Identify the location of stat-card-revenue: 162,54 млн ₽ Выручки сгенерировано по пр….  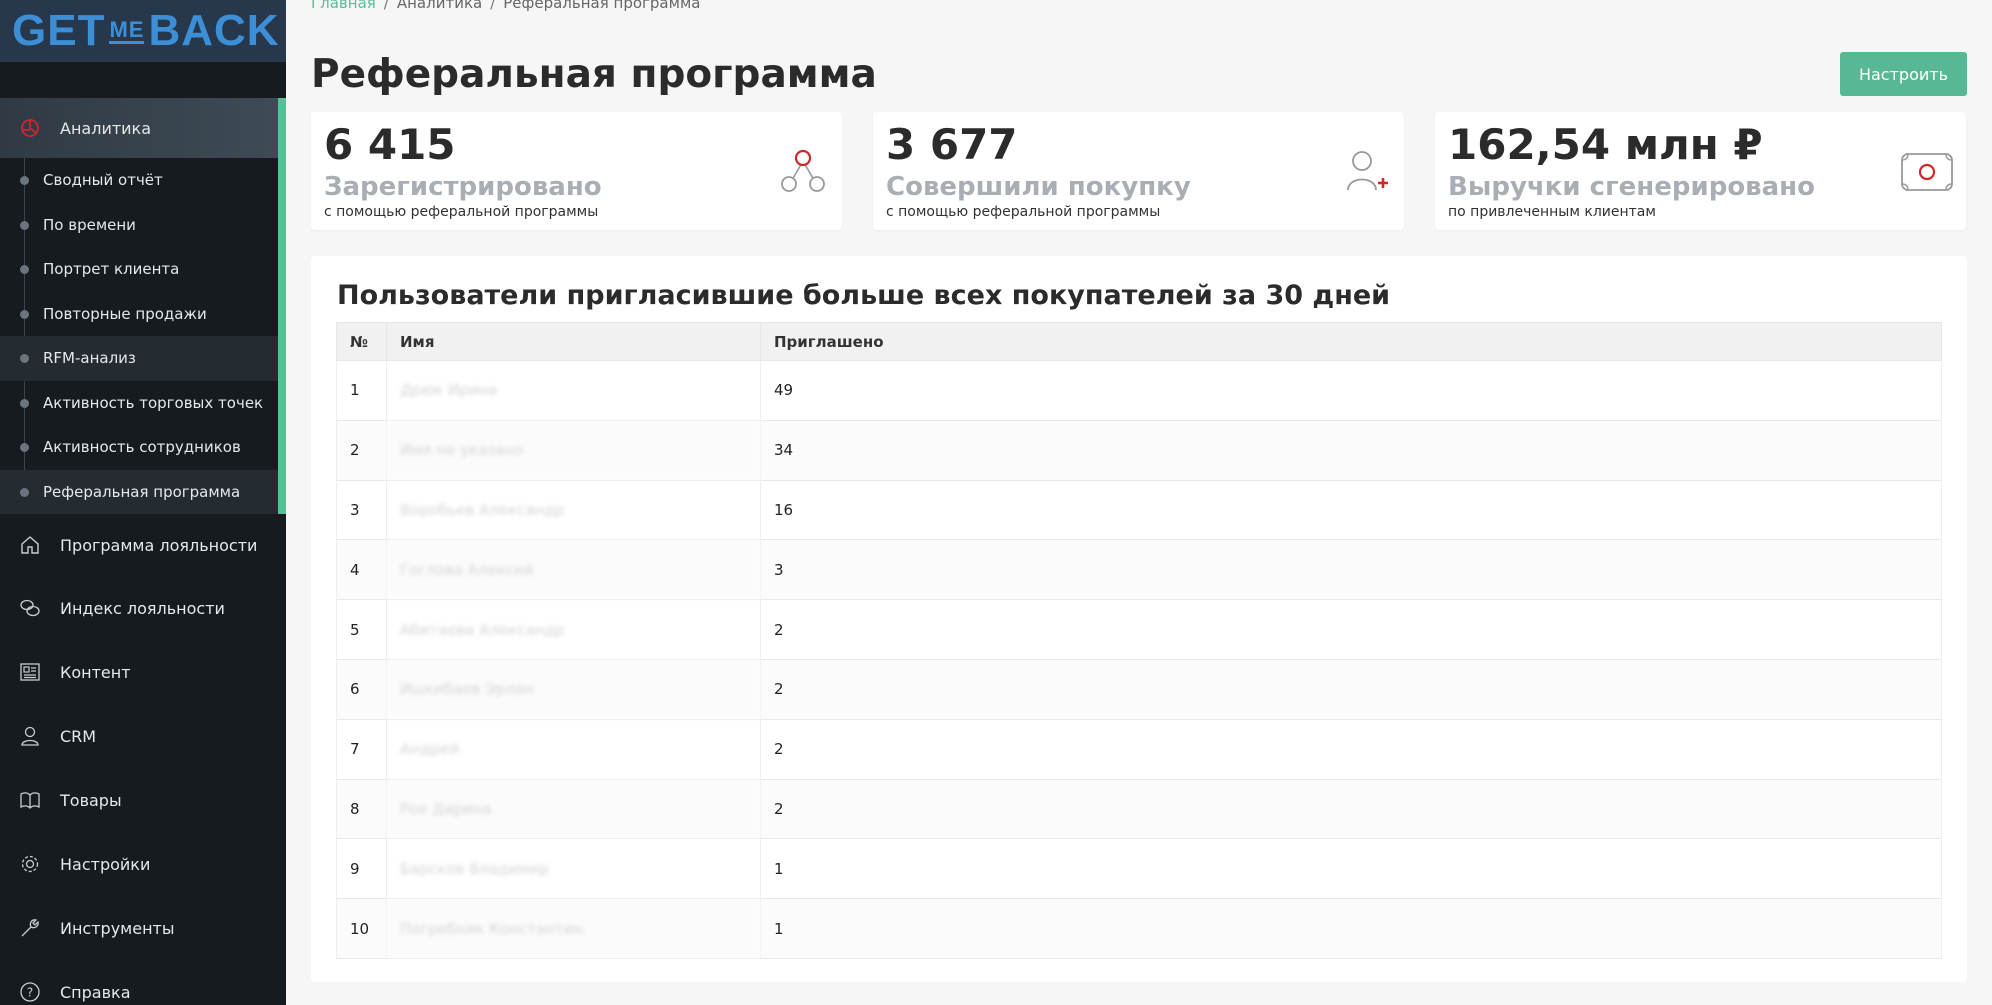
(1700, 171).